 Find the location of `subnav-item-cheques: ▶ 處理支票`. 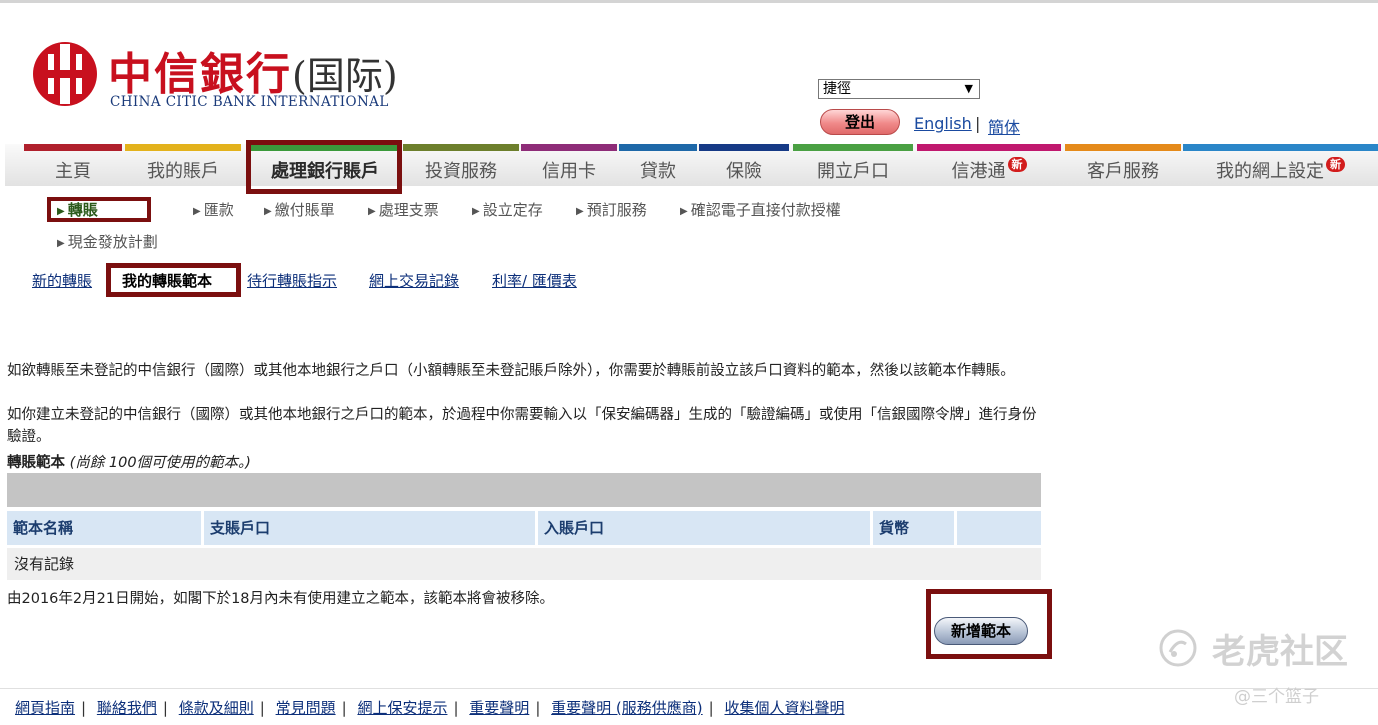

subnav-item-cheques: ▶ 處理支票 is located at coordinates (403, 209).